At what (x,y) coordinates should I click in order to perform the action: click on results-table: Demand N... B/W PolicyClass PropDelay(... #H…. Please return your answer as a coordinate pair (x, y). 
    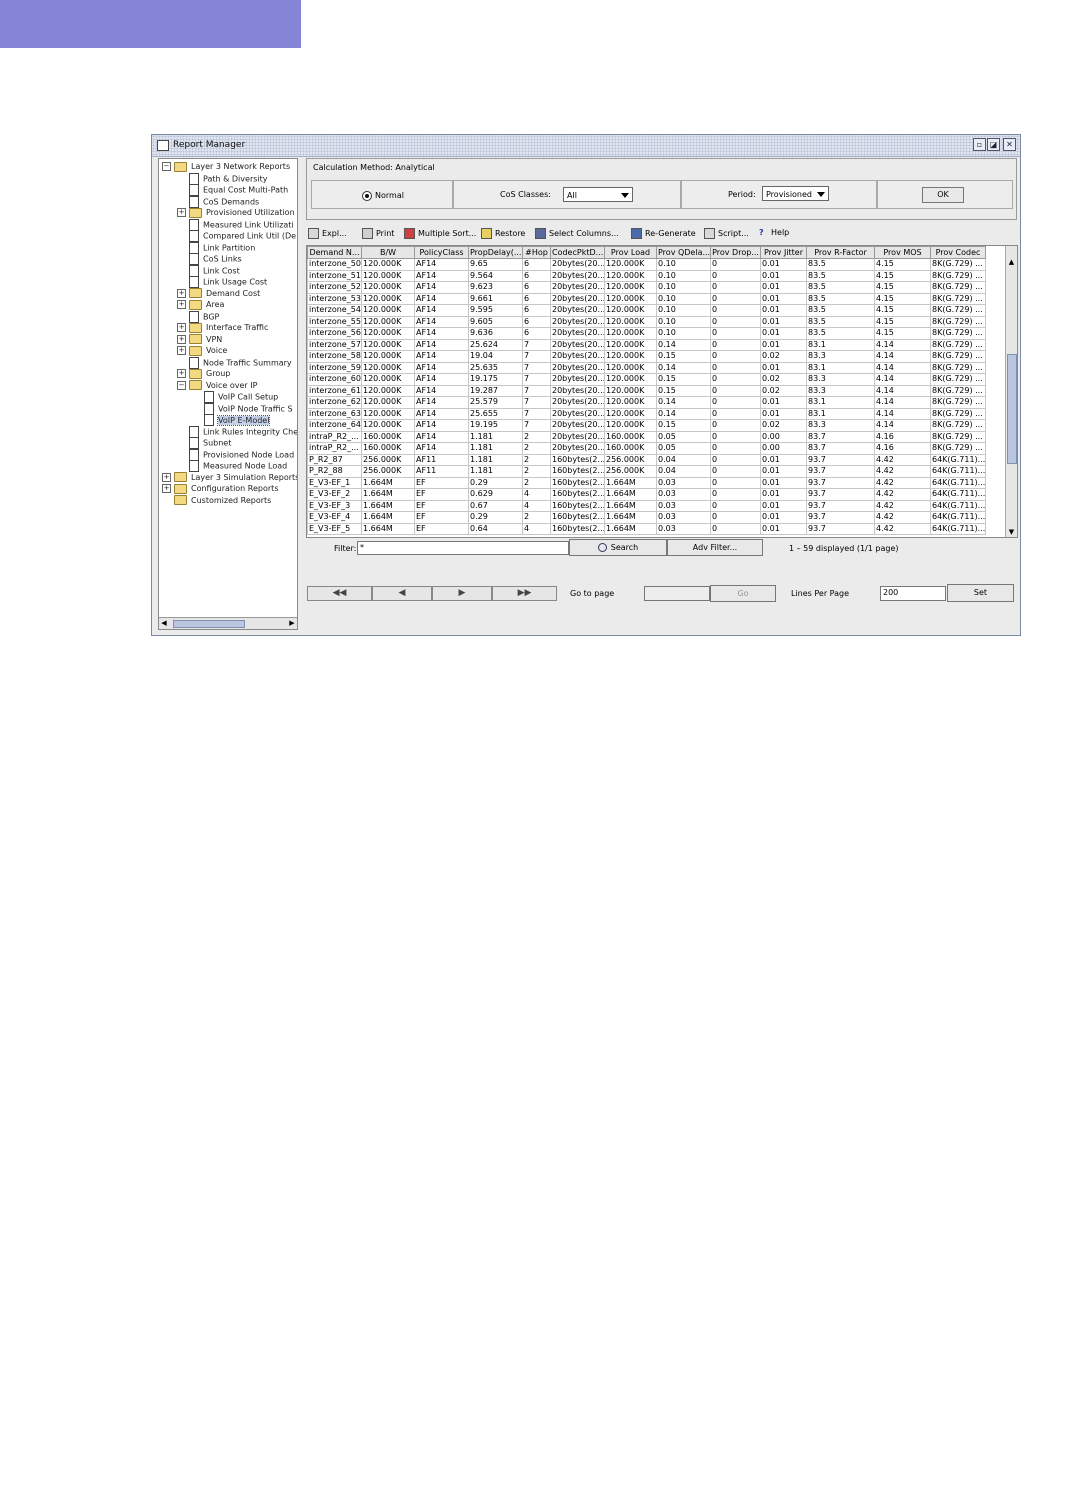
    Looking at the image, I should click on (662, 391).